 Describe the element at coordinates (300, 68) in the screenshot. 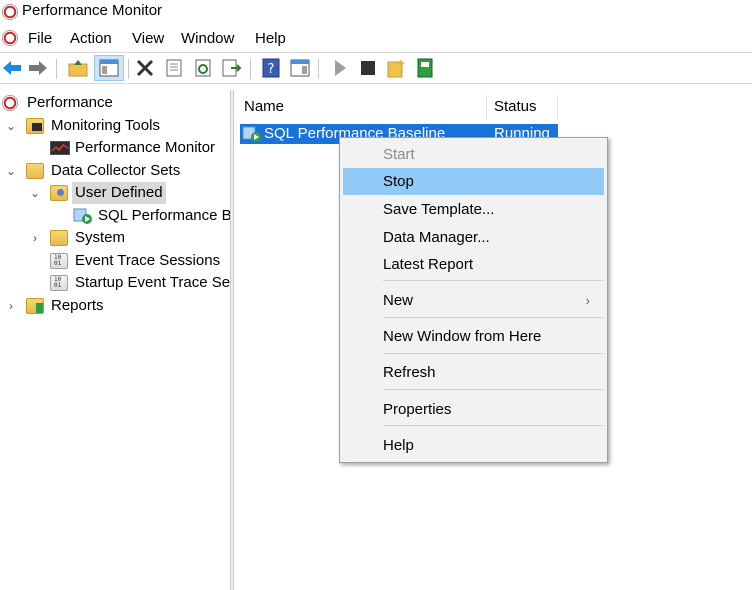

I see `show-action-pane-icon` at that location.